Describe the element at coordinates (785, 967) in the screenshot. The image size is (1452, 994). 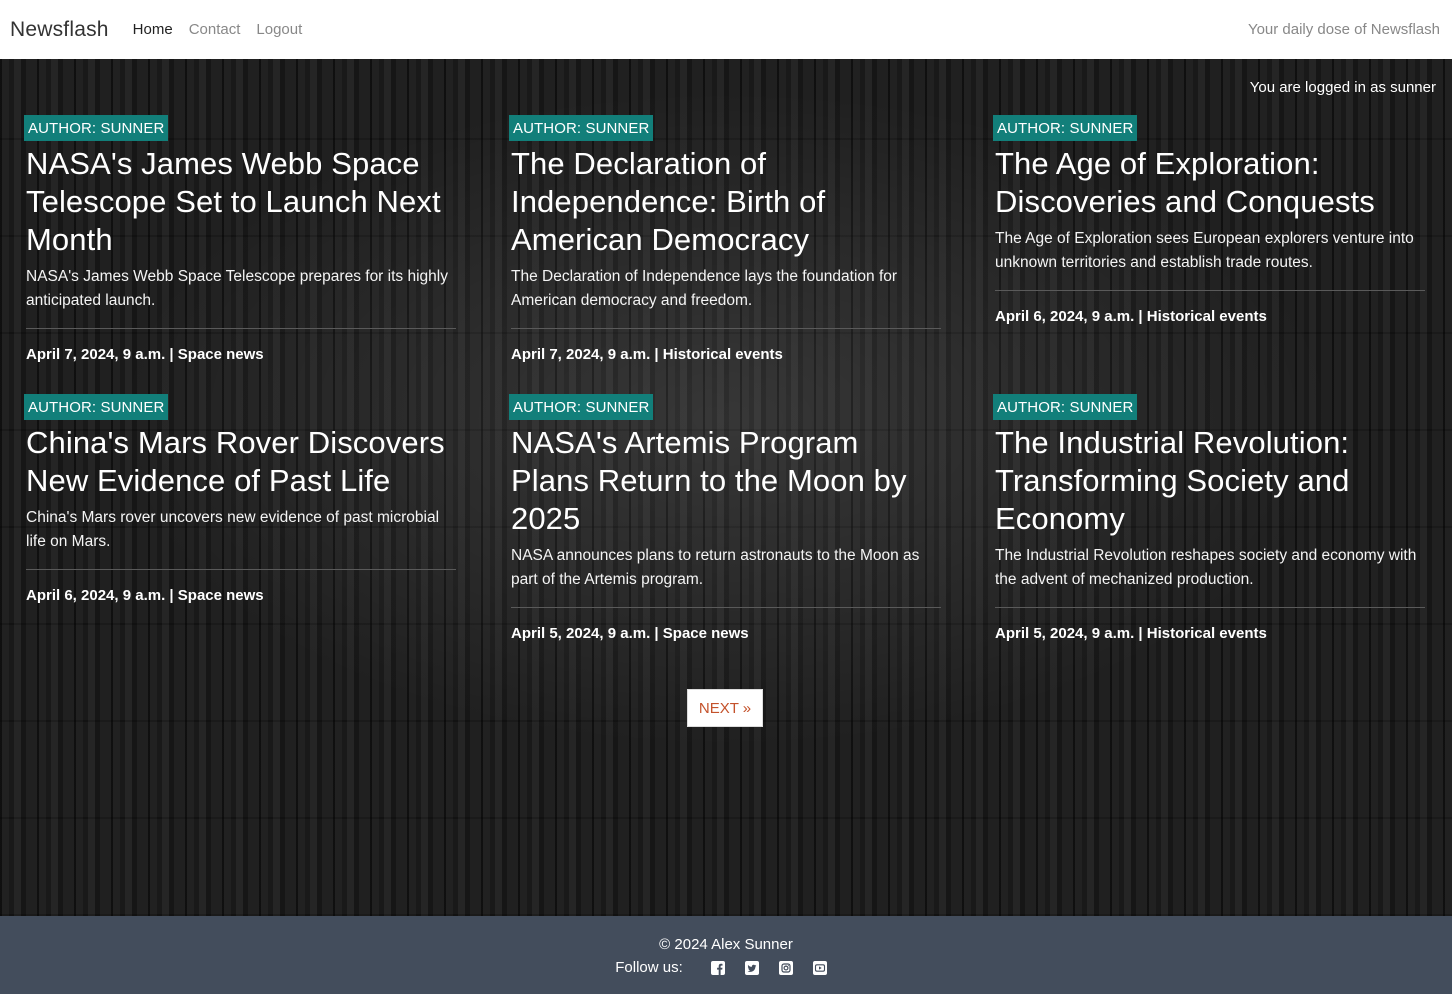
I see `instagram-icon` at that location.